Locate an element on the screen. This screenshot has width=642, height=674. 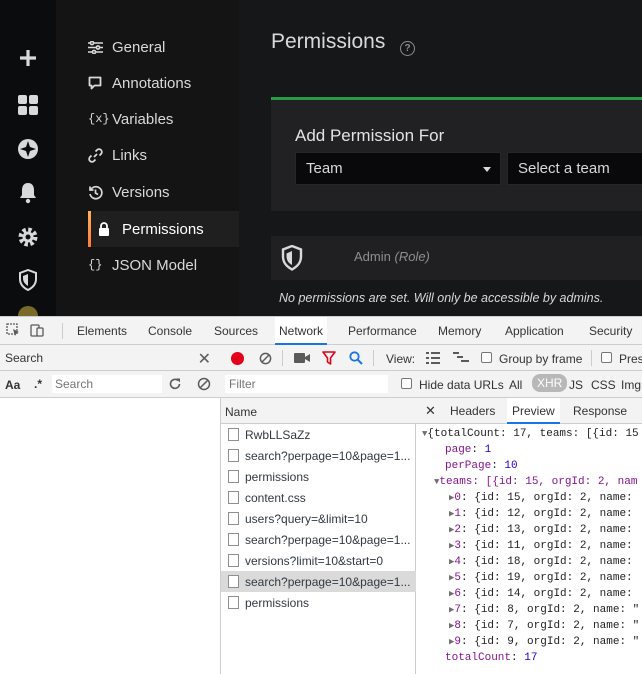
json-team-item: ▶5: {id: 19, orgId: 2, name: is located at coordinates (544, 578).